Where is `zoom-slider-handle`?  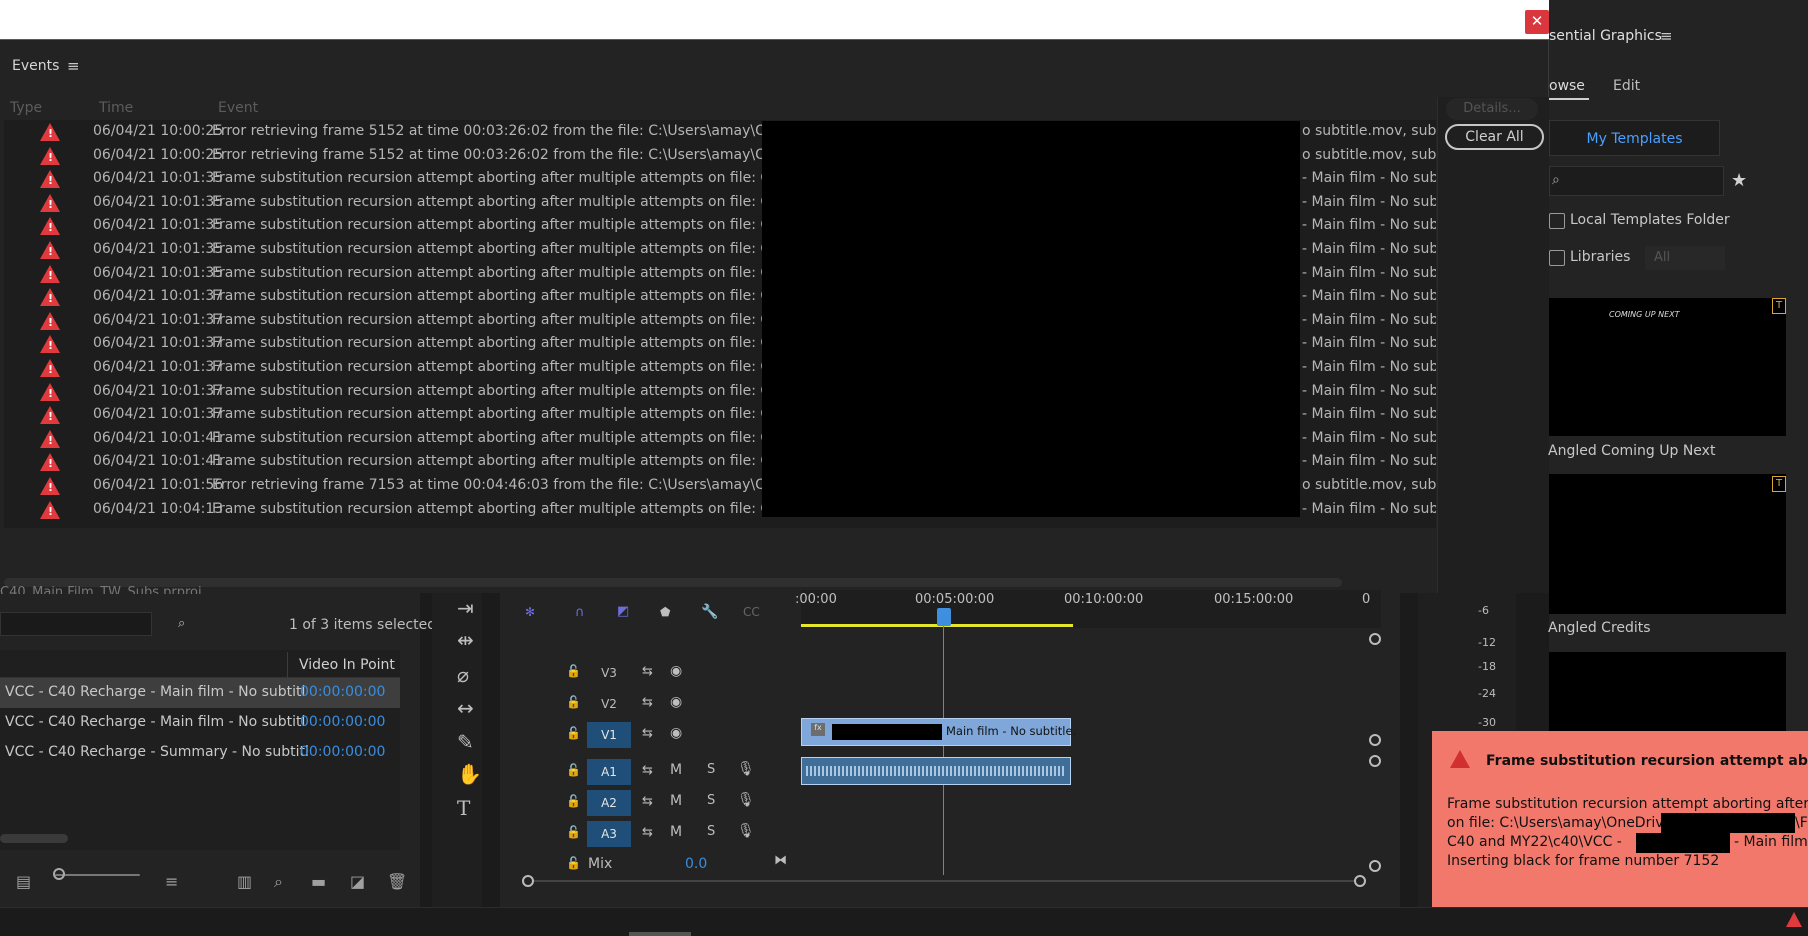
zoom-slider-handle is located at coordinates (59, 874).